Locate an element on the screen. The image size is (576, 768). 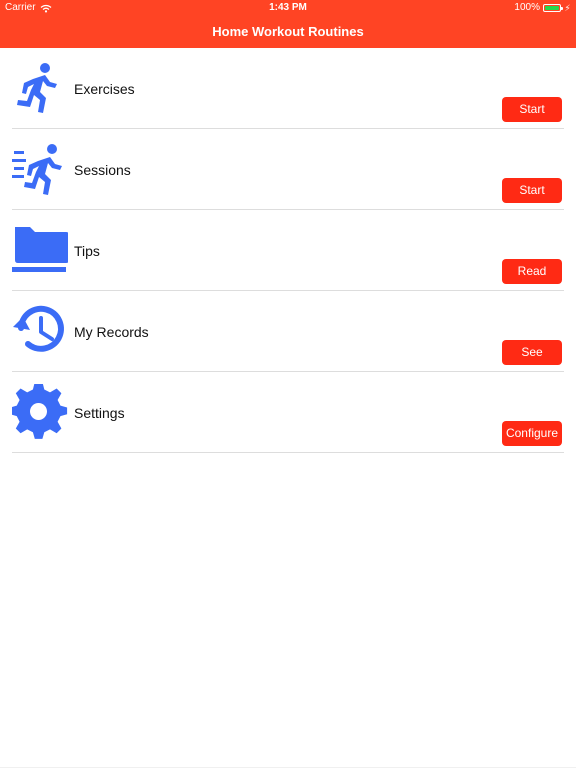
clock: 1:43 PM is located at coordinates (288, 7).